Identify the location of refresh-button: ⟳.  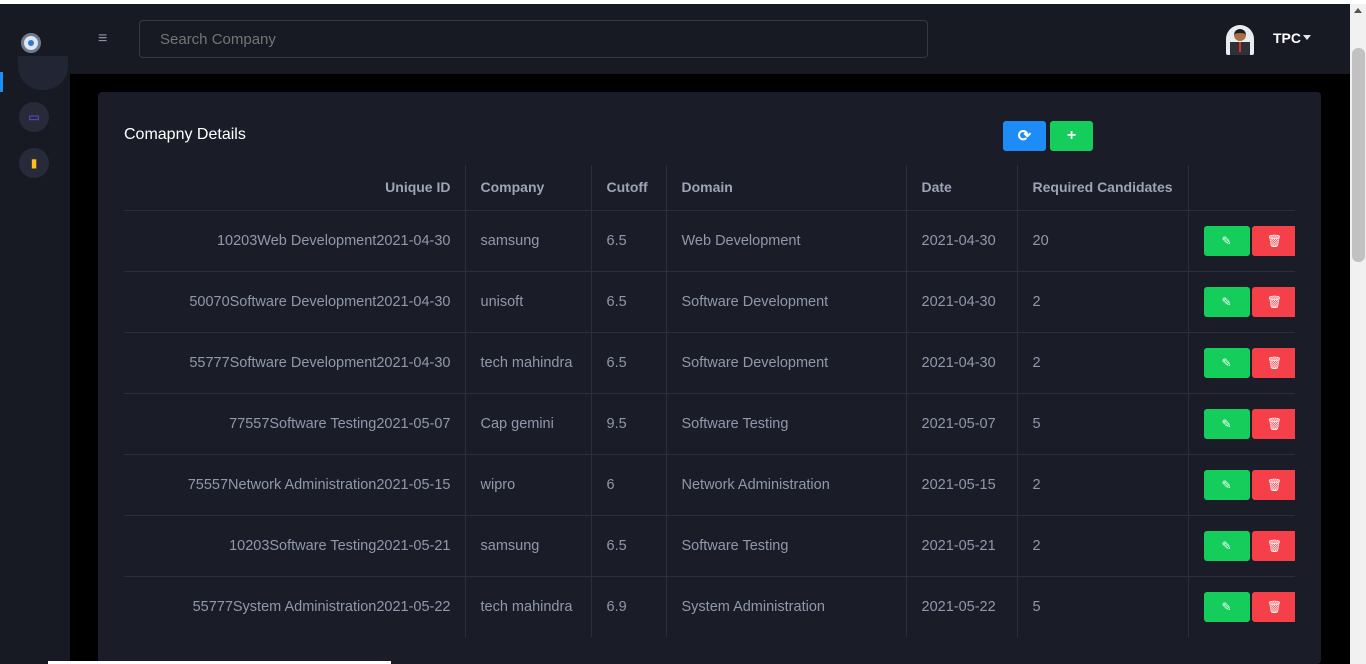
(1024, 136).